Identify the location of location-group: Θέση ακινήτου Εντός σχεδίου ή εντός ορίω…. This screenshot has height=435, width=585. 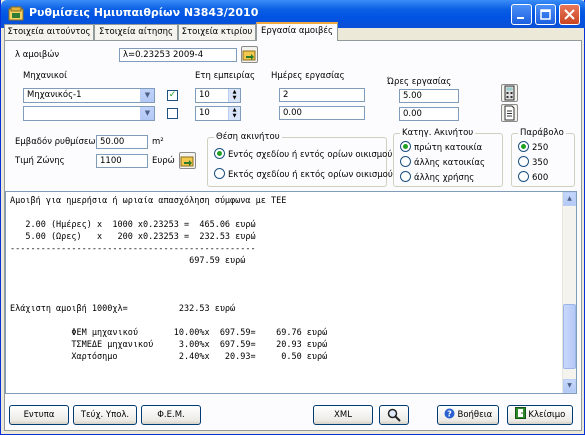
(300, 159).